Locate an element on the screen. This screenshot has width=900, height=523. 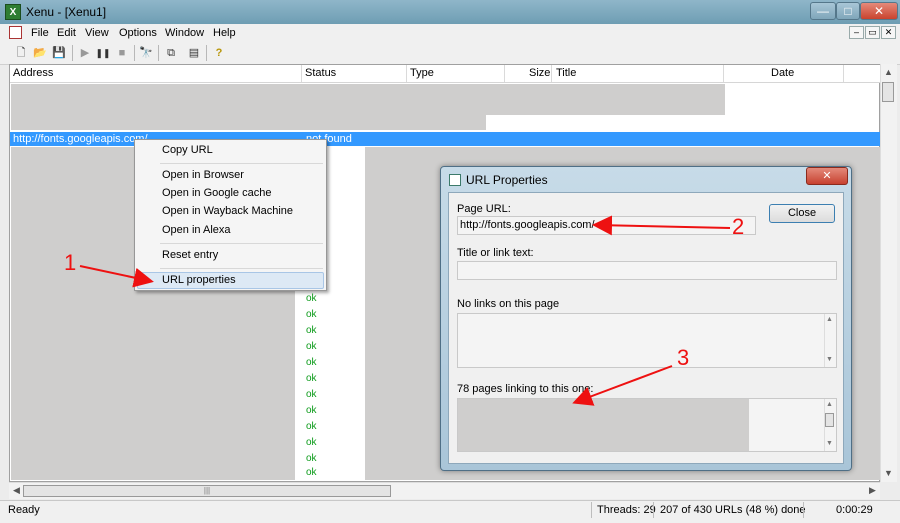
annotation-number-2: 2 is located at coordinates (738, 226).